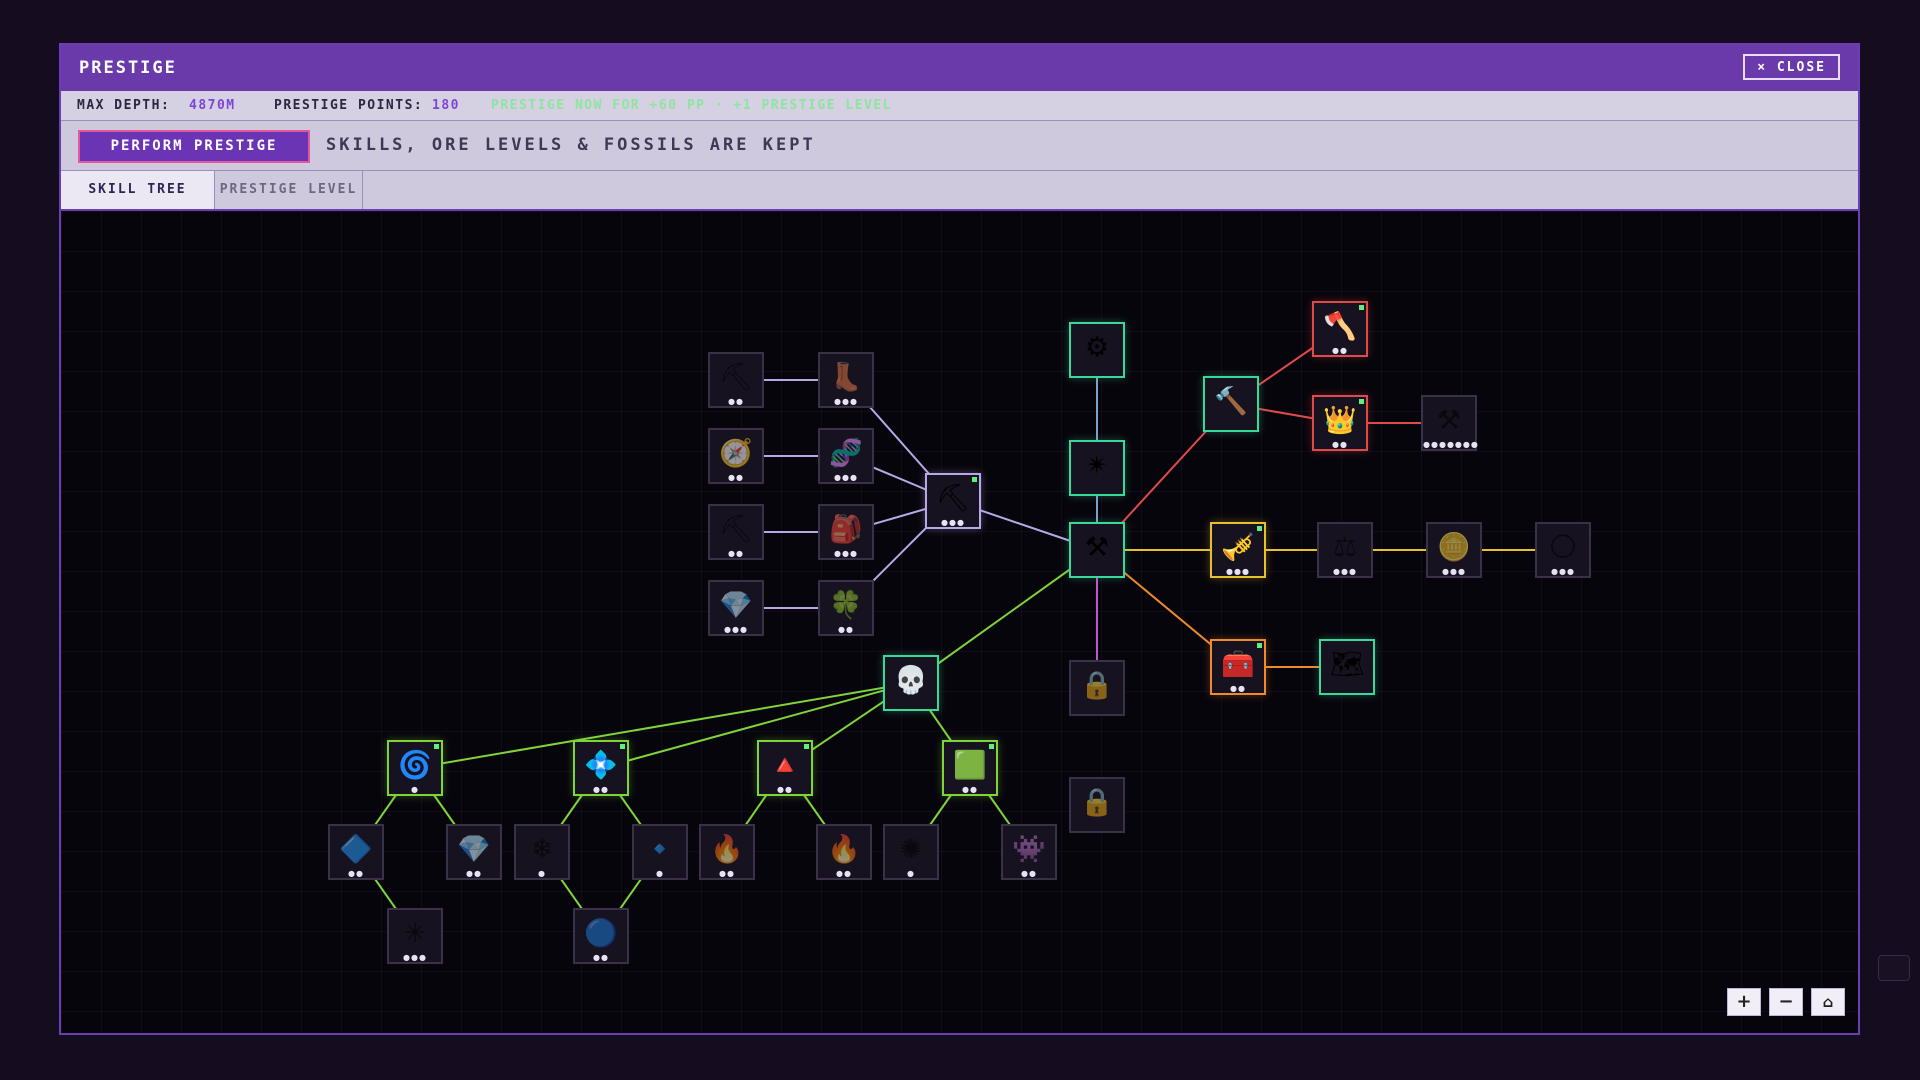 This screenshot has height=1080, width=1920. I want to click on ore-backpack-icon: 🎒, so click(846, 529).